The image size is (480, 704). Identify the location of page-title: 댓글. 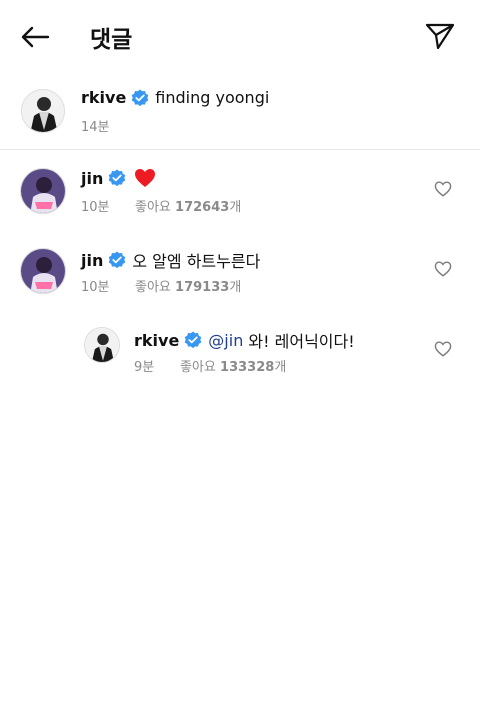
(111, 40).